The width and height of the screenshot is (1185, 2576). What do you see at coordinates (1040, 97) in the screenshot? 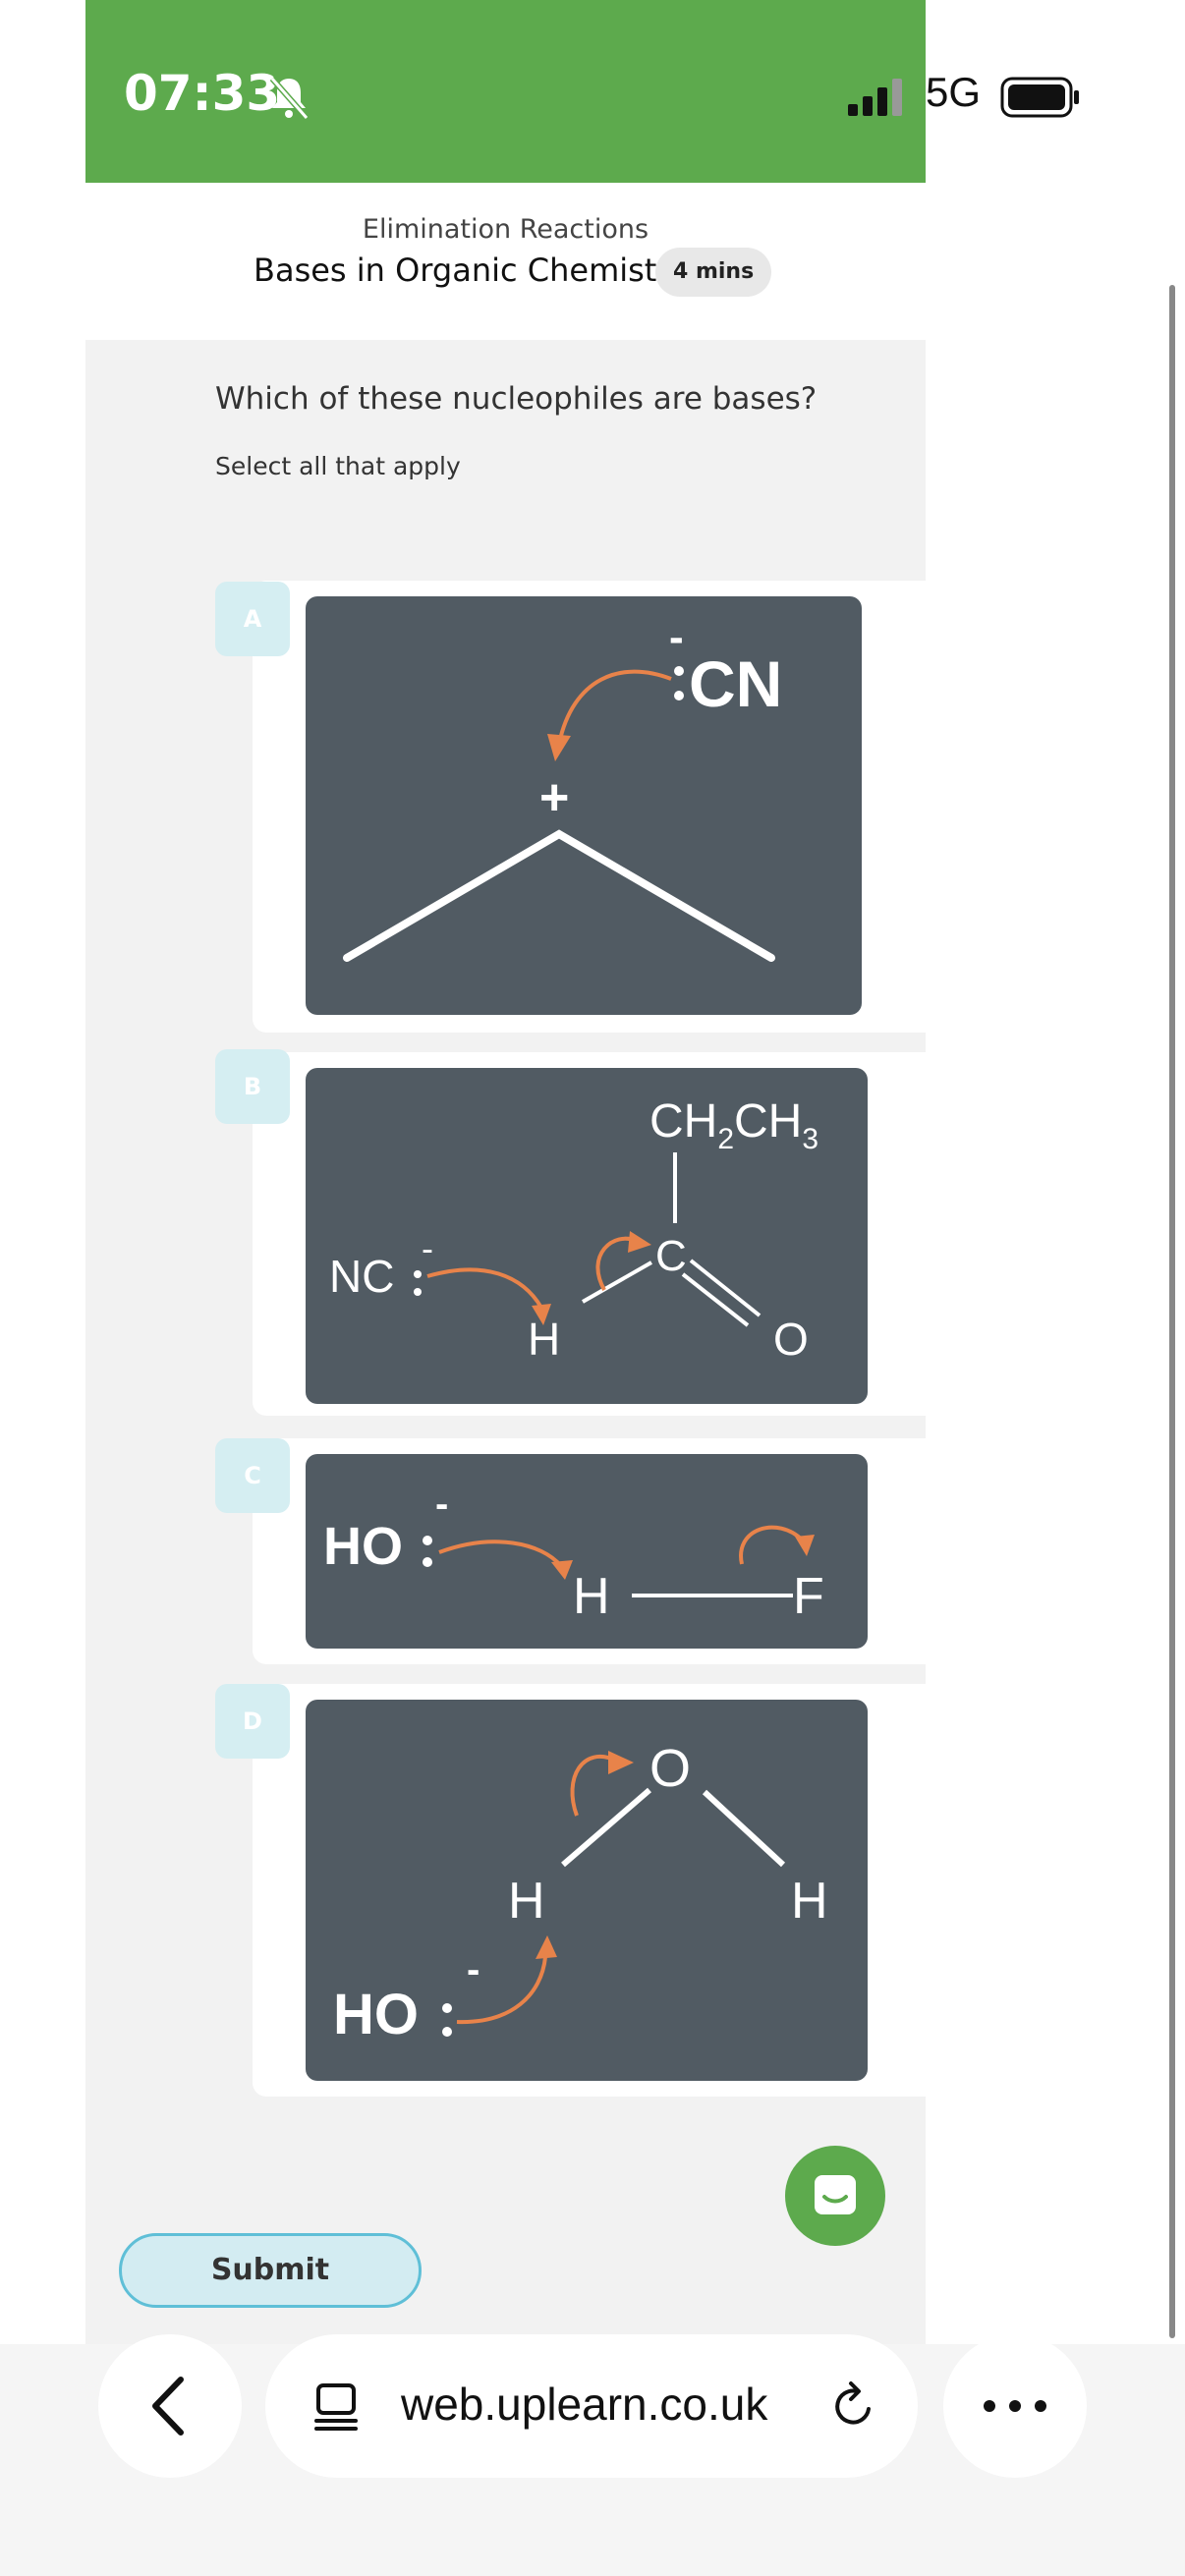
I see `battery-icon` at bounding box center [1040, 97].